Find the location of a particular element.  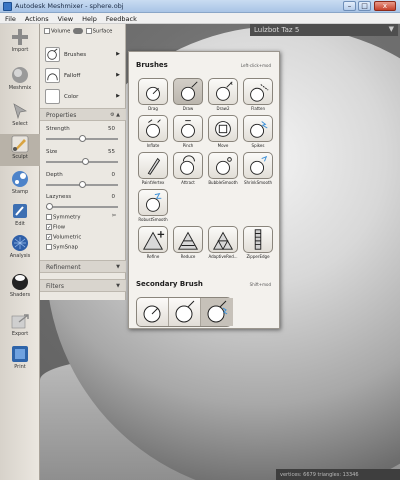

analysis-icon is located at coordinates (20, 243).